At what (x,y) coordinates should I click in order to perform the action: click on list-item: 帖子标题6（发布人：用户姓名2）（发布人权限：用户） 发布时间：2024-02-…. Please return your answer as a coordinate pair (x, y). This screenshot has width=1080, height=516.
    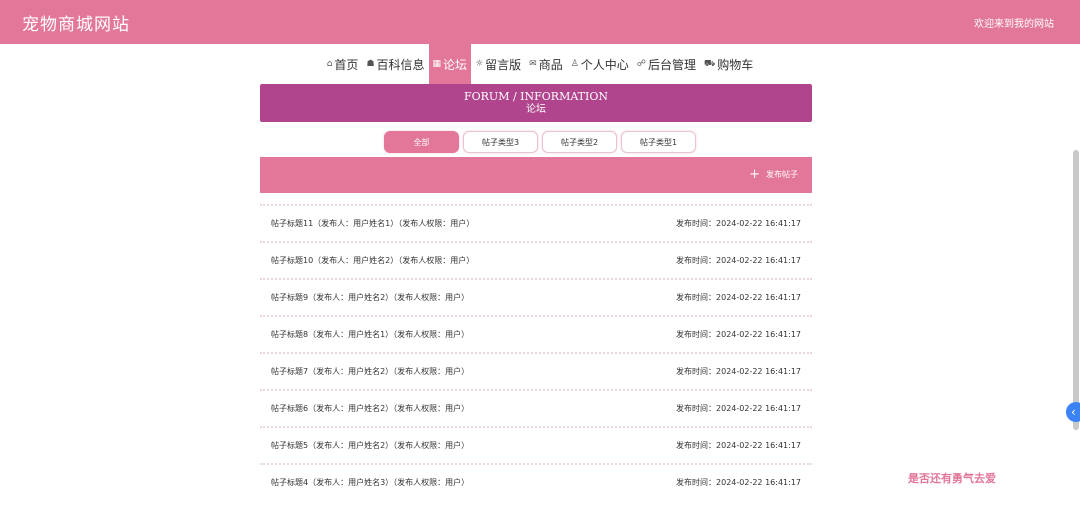
    Looking at the image, I should click on (536, 407).